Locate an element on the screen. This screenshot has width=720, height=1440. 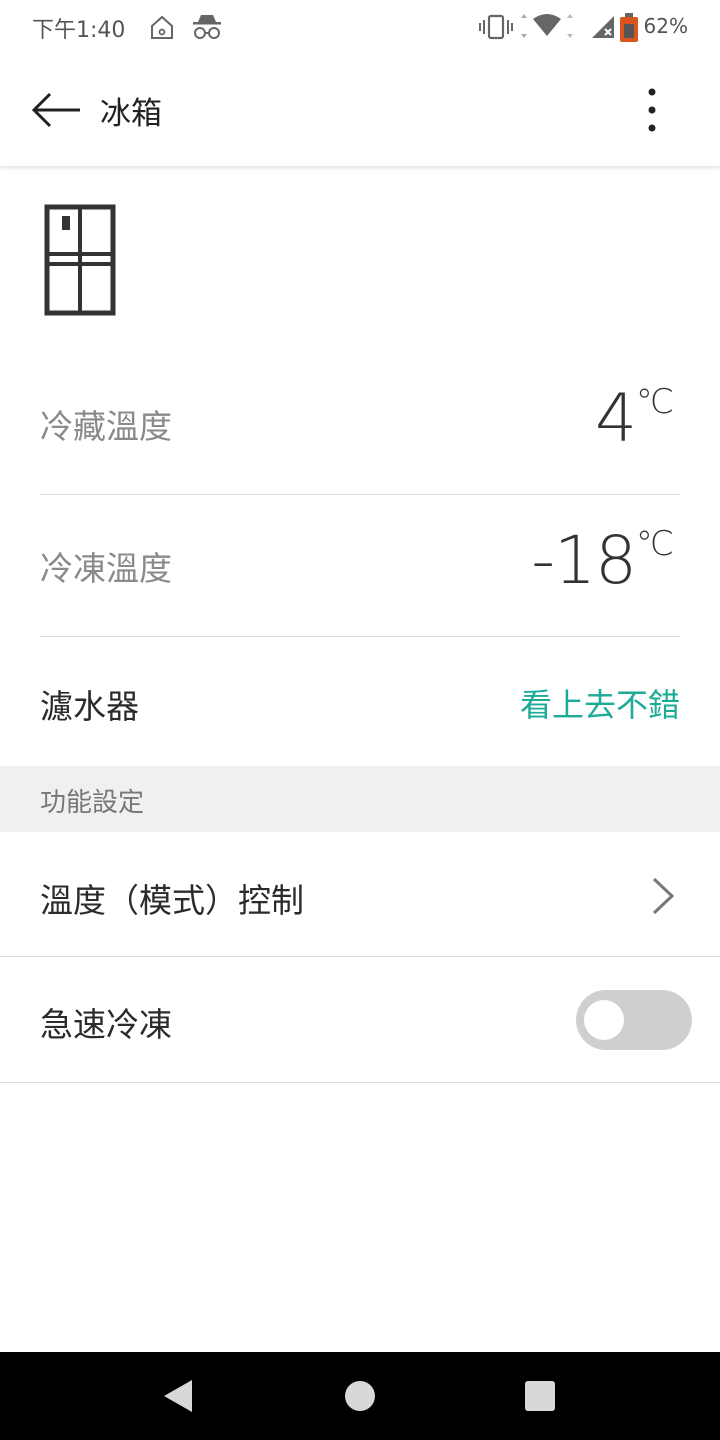
freezer-temperature-number: -18 is located at coordinates (584, 560).